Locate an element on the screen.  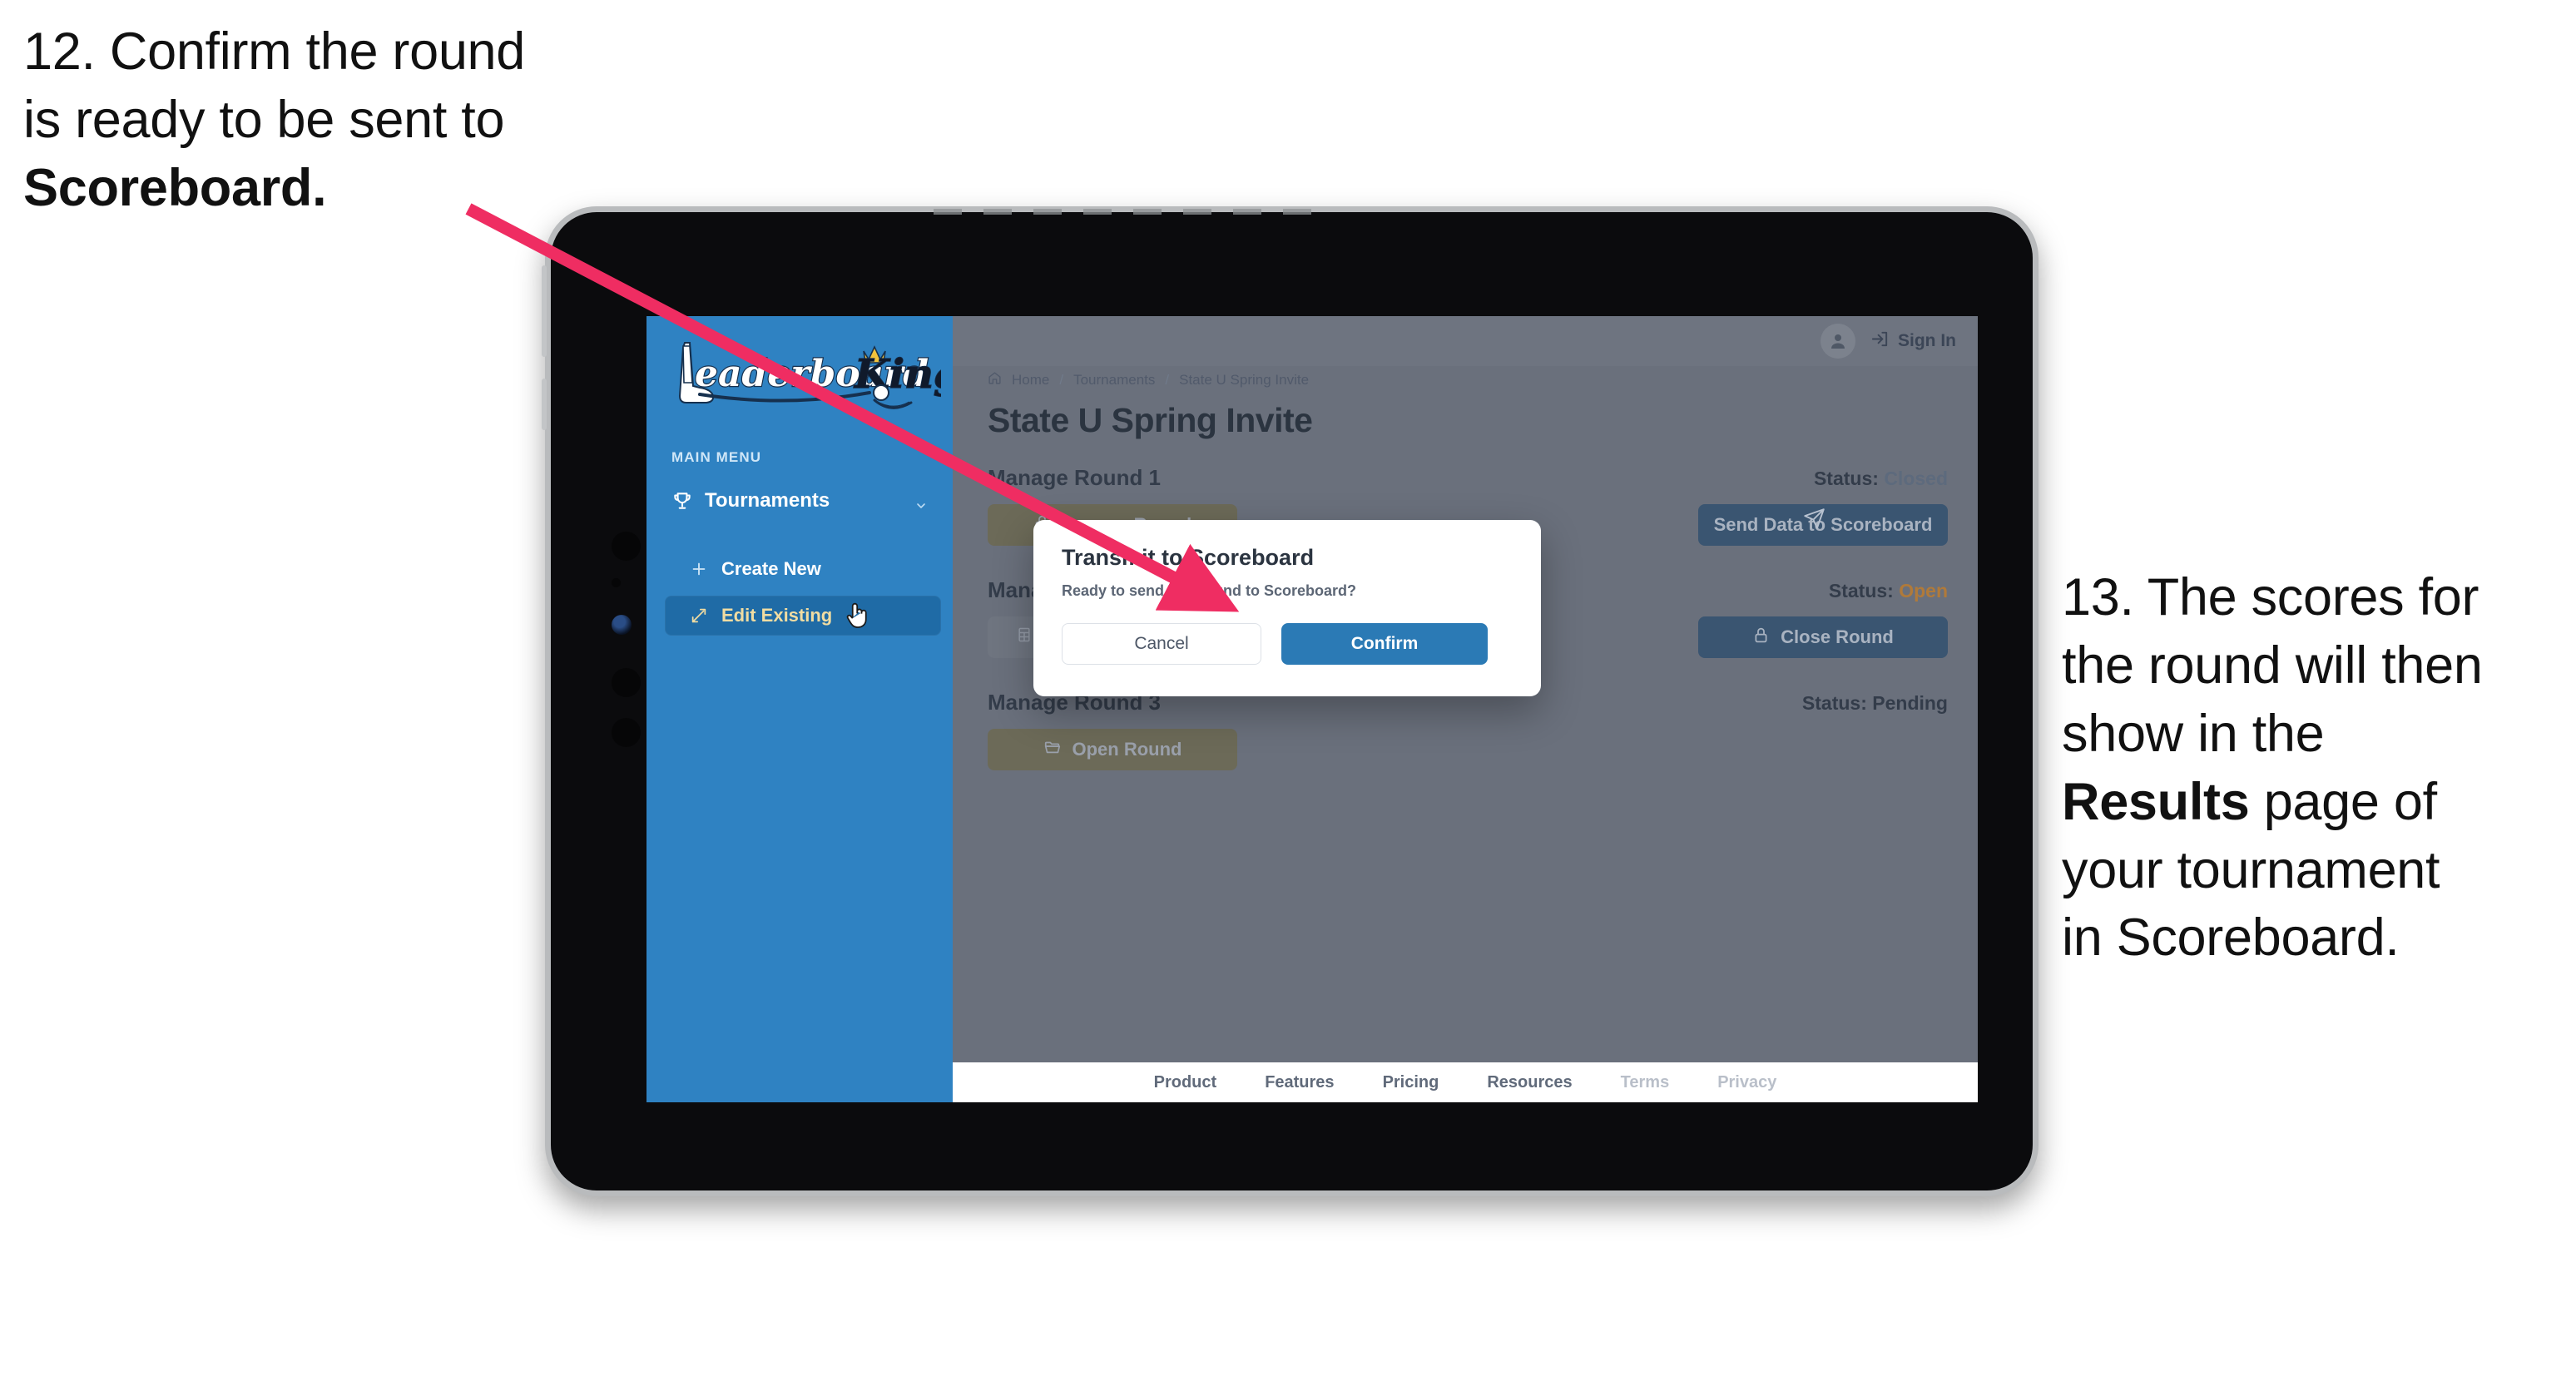
speaker-grill is located at coordinates (1129, 212).